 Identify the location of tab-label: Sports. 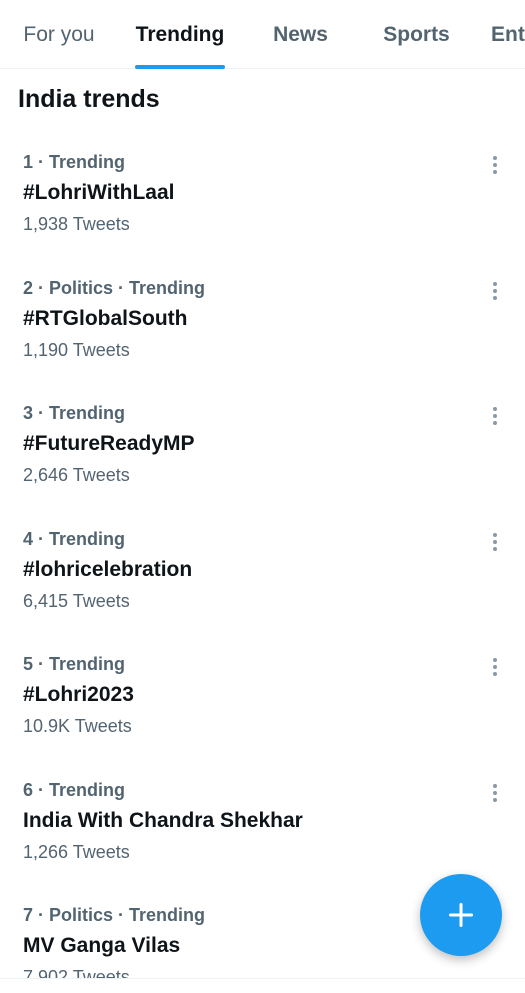
(416, 34).